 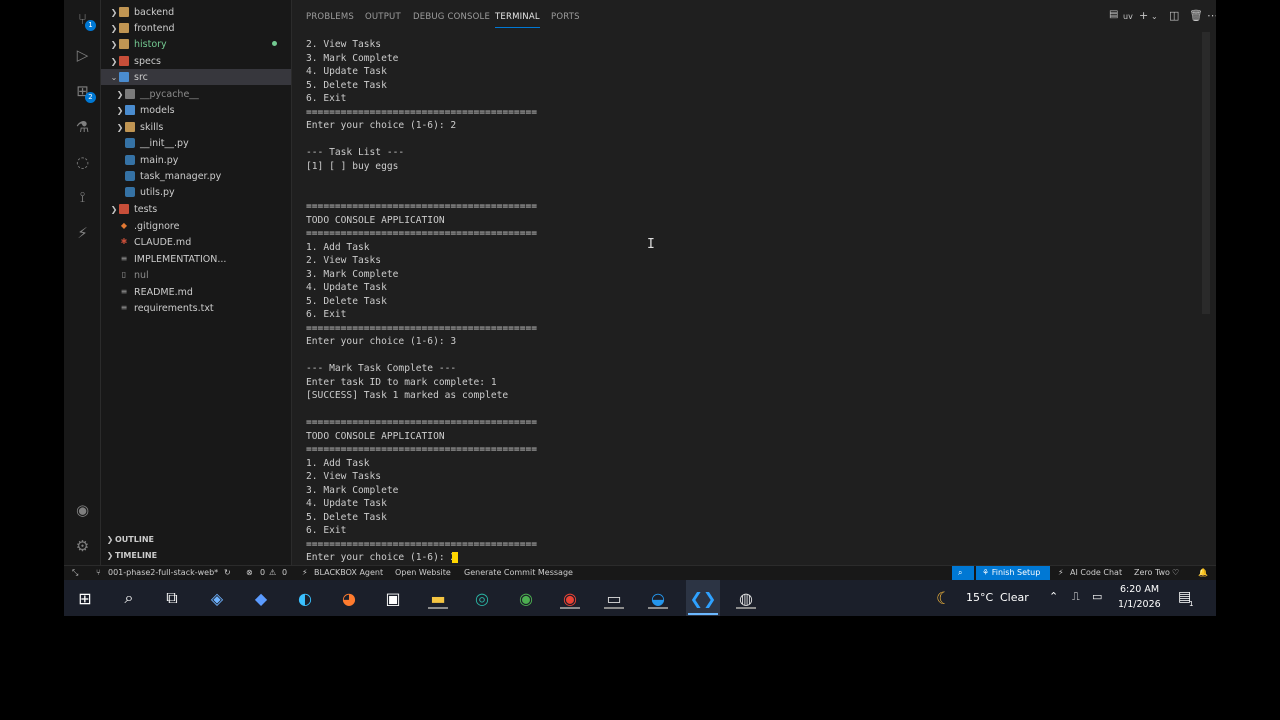 What do you see at coordinates (1076, 597) in the screenshot?
I see `network-icon: ⎍` at bounding box center [1076, 597].